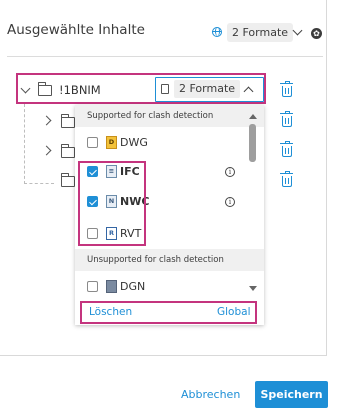  Describe the element at coordinates (132, 286) in the screenshot. I see `format-label-dgn: DGN` at that location.